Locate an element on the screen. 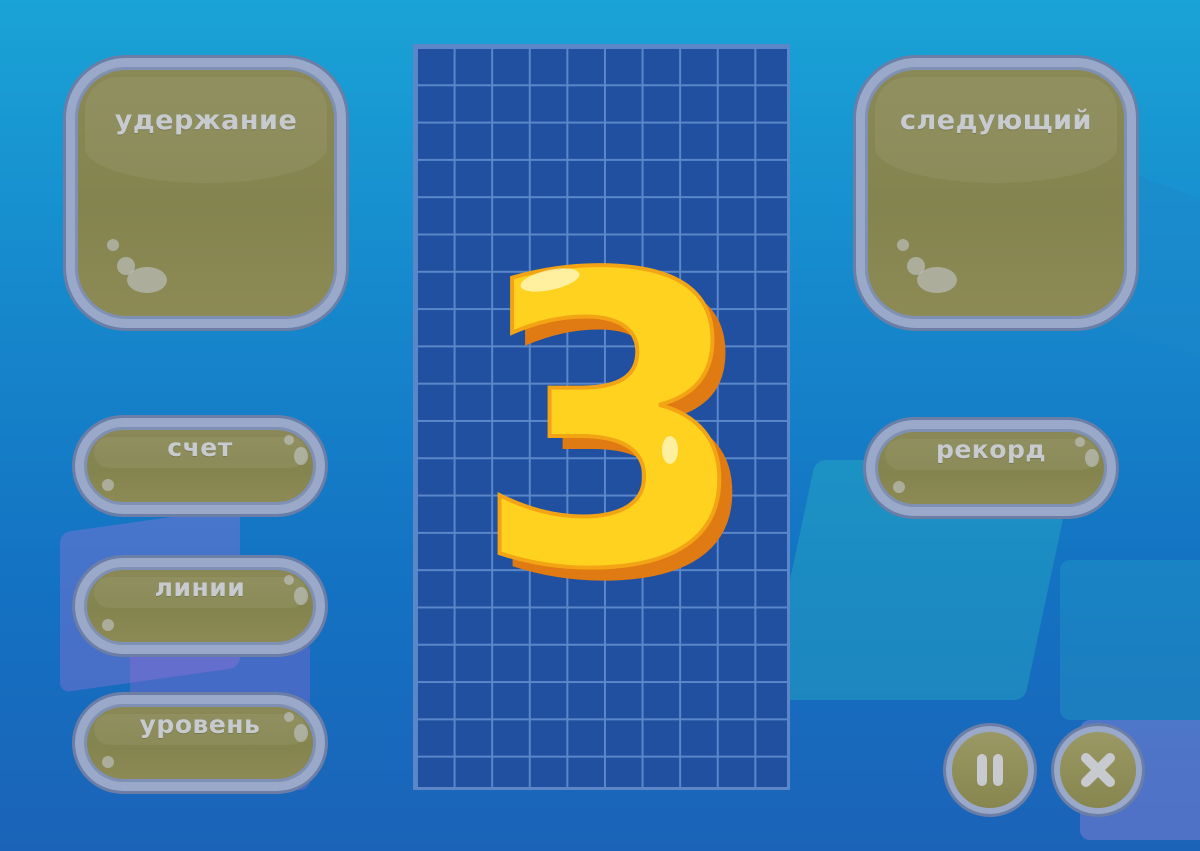  next-label: следующий is located at coordinates (996, 120).